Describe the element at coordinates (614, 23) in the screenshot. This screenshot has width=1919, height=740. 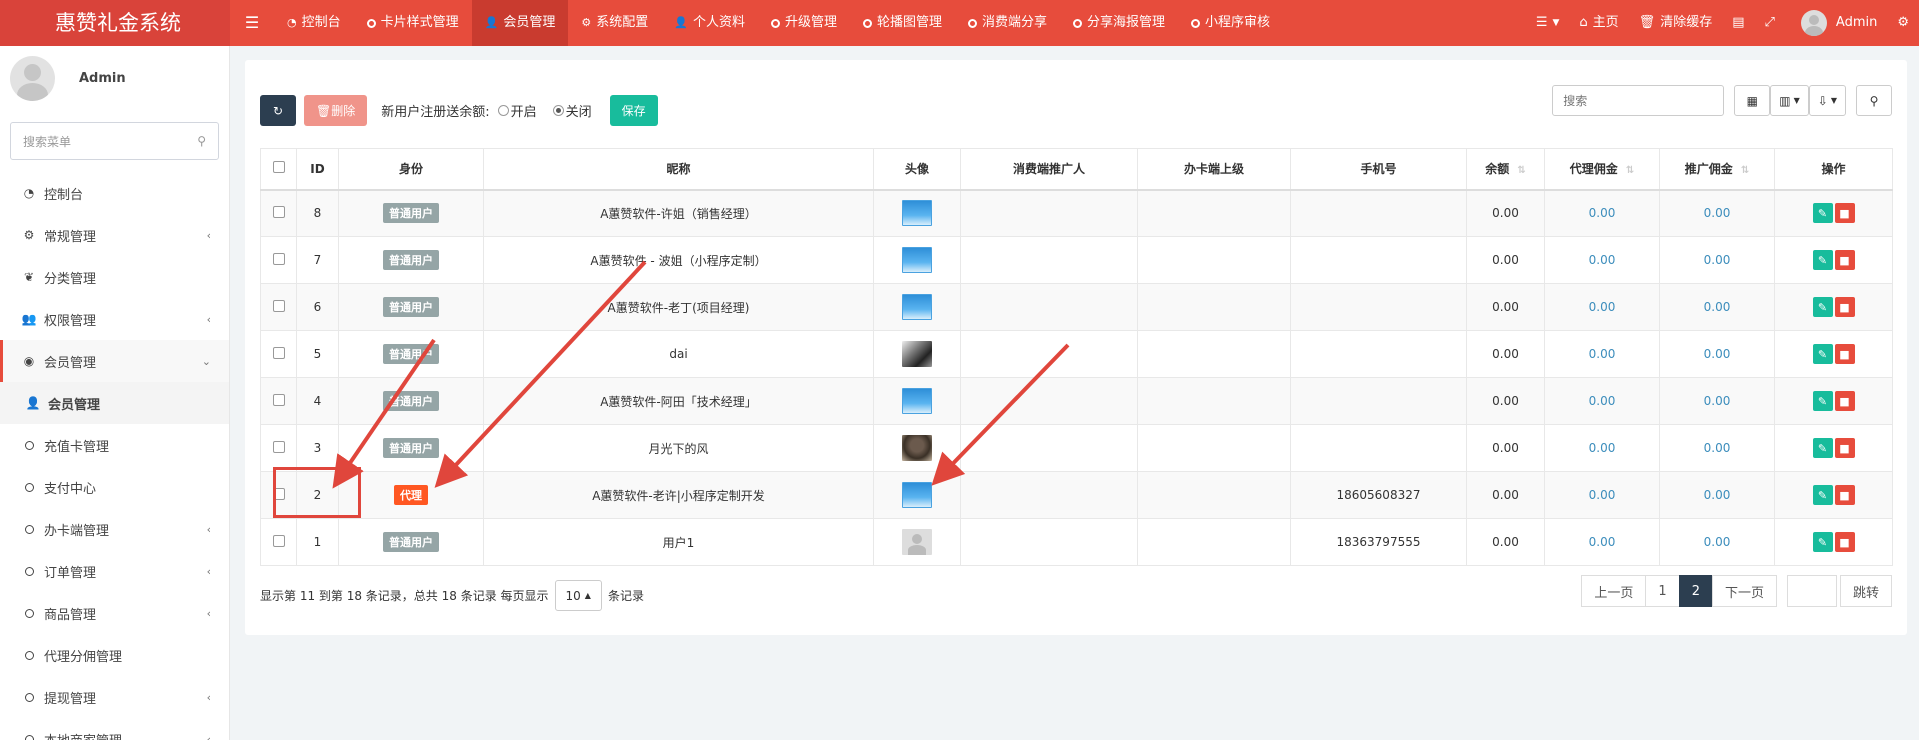
I see `top-nav-item-3: ⚙ 系统配置` at that location.